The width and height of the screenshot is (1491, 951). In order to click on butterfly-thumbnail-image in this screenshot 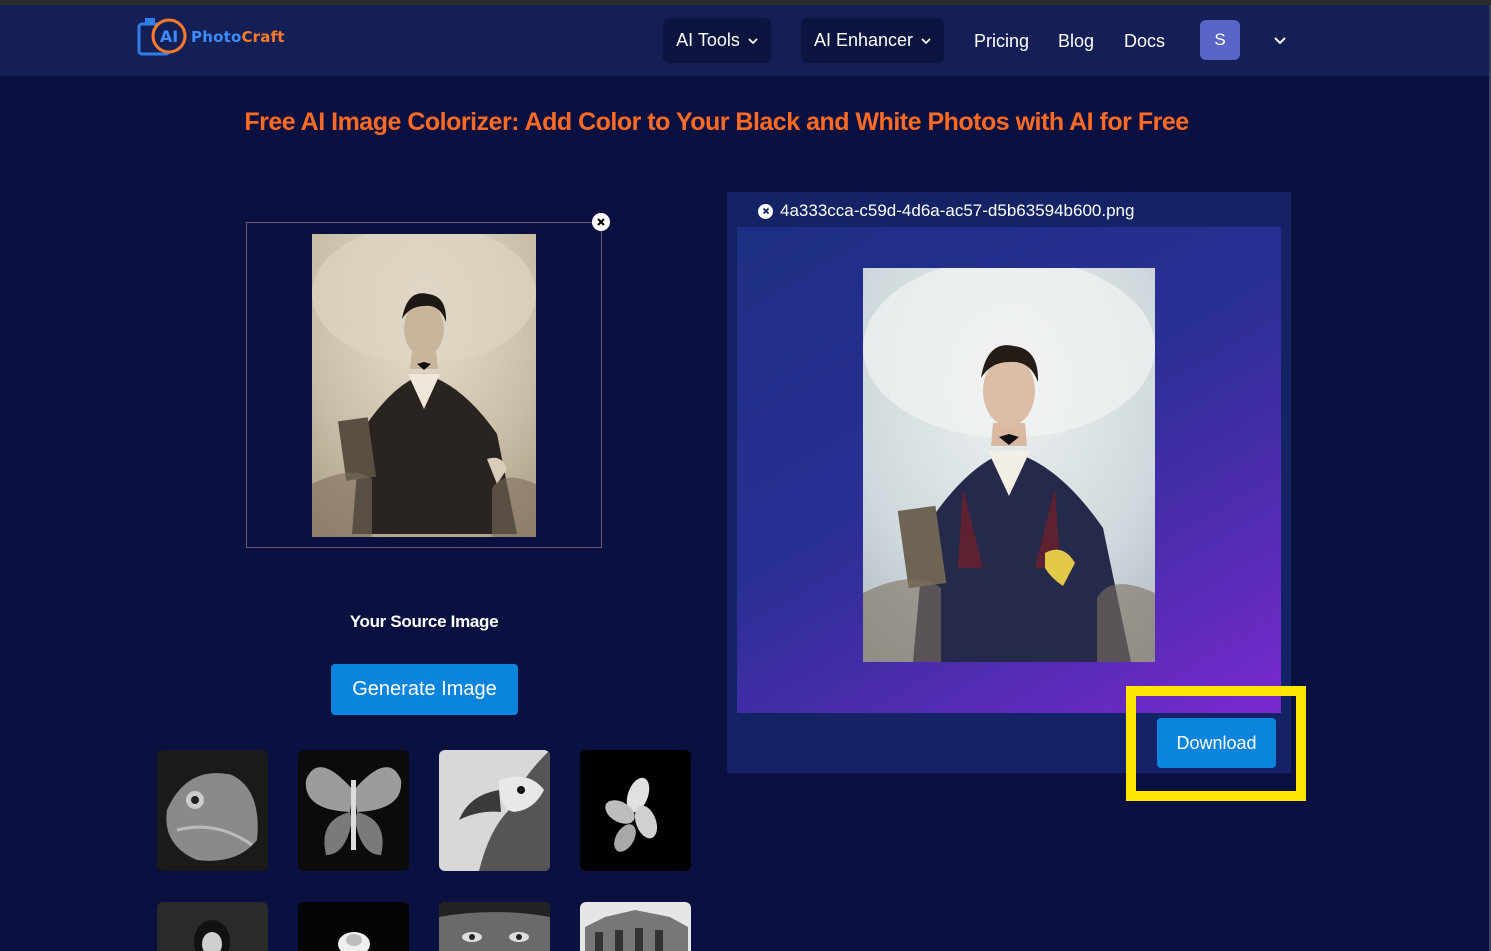, I will do `click(353, 810)`.